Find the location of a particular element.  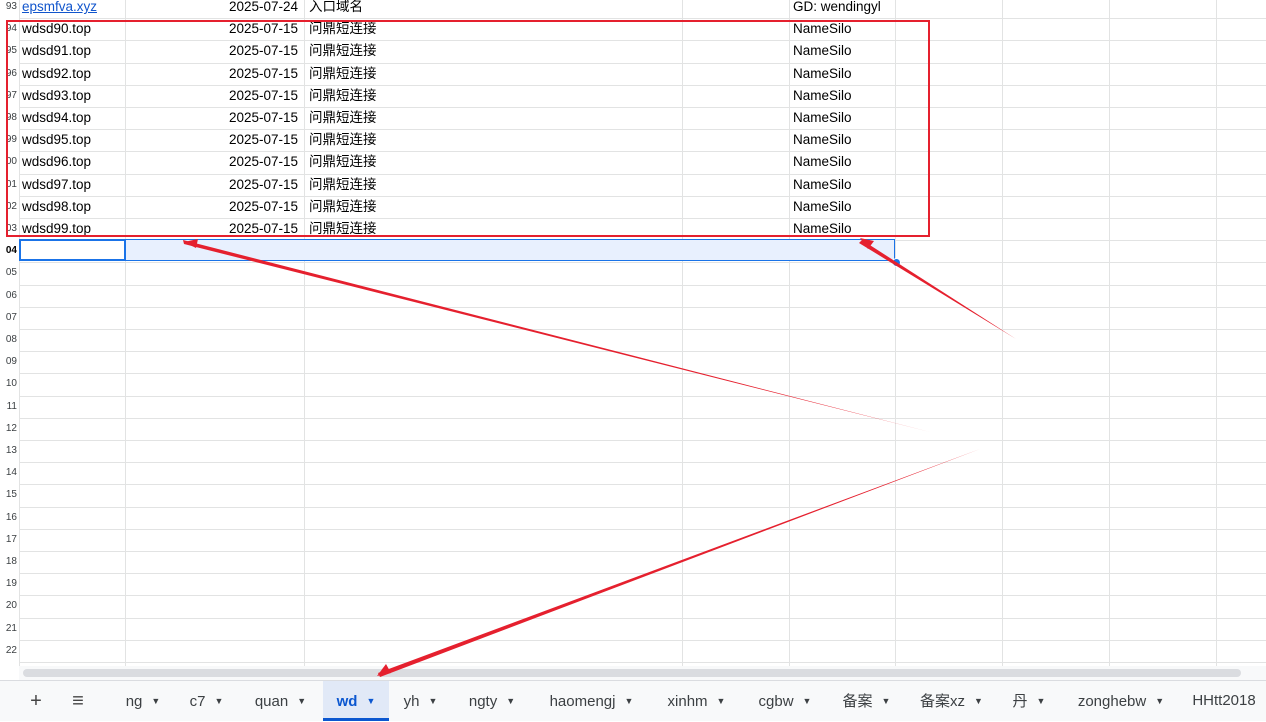

sheet-tab-label: HHtt2018 is located at coordinates (1224, 700).